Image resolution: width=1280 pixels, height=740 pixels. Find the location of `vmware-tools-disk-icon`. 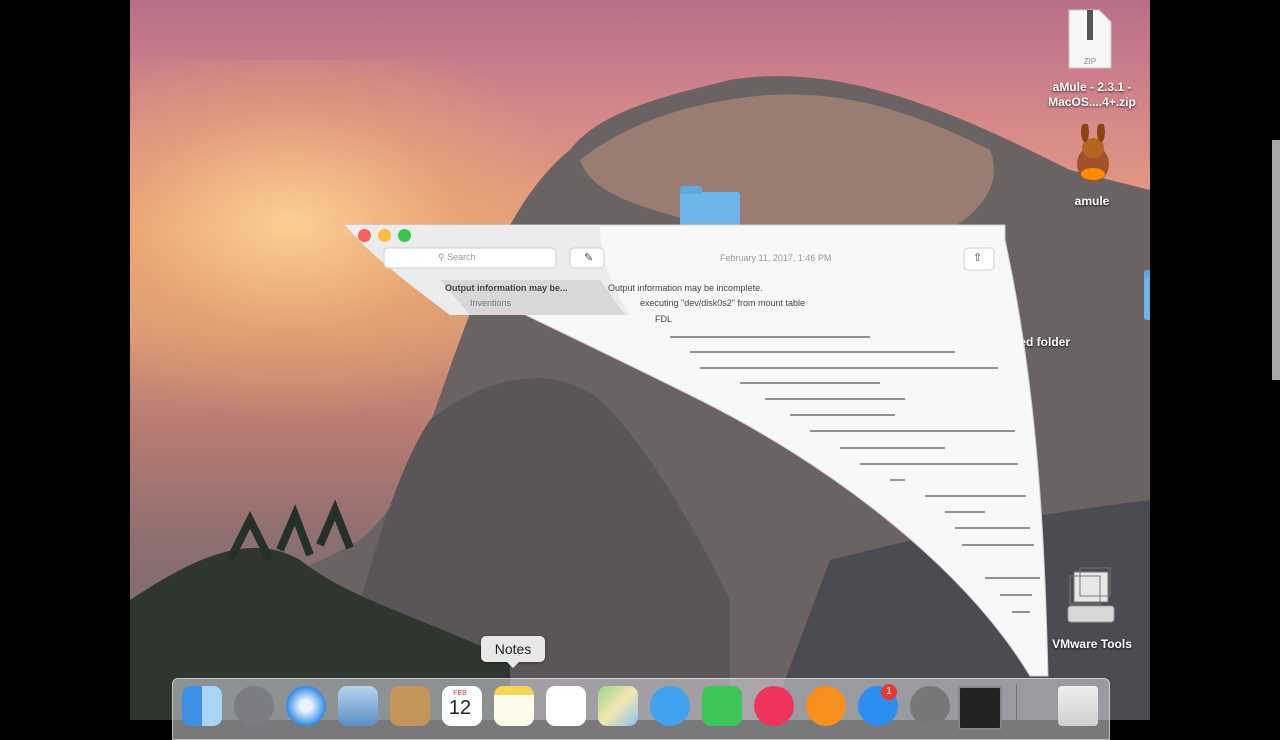

vmware-tools-disk-icon is located at coordinates (1091, 596).